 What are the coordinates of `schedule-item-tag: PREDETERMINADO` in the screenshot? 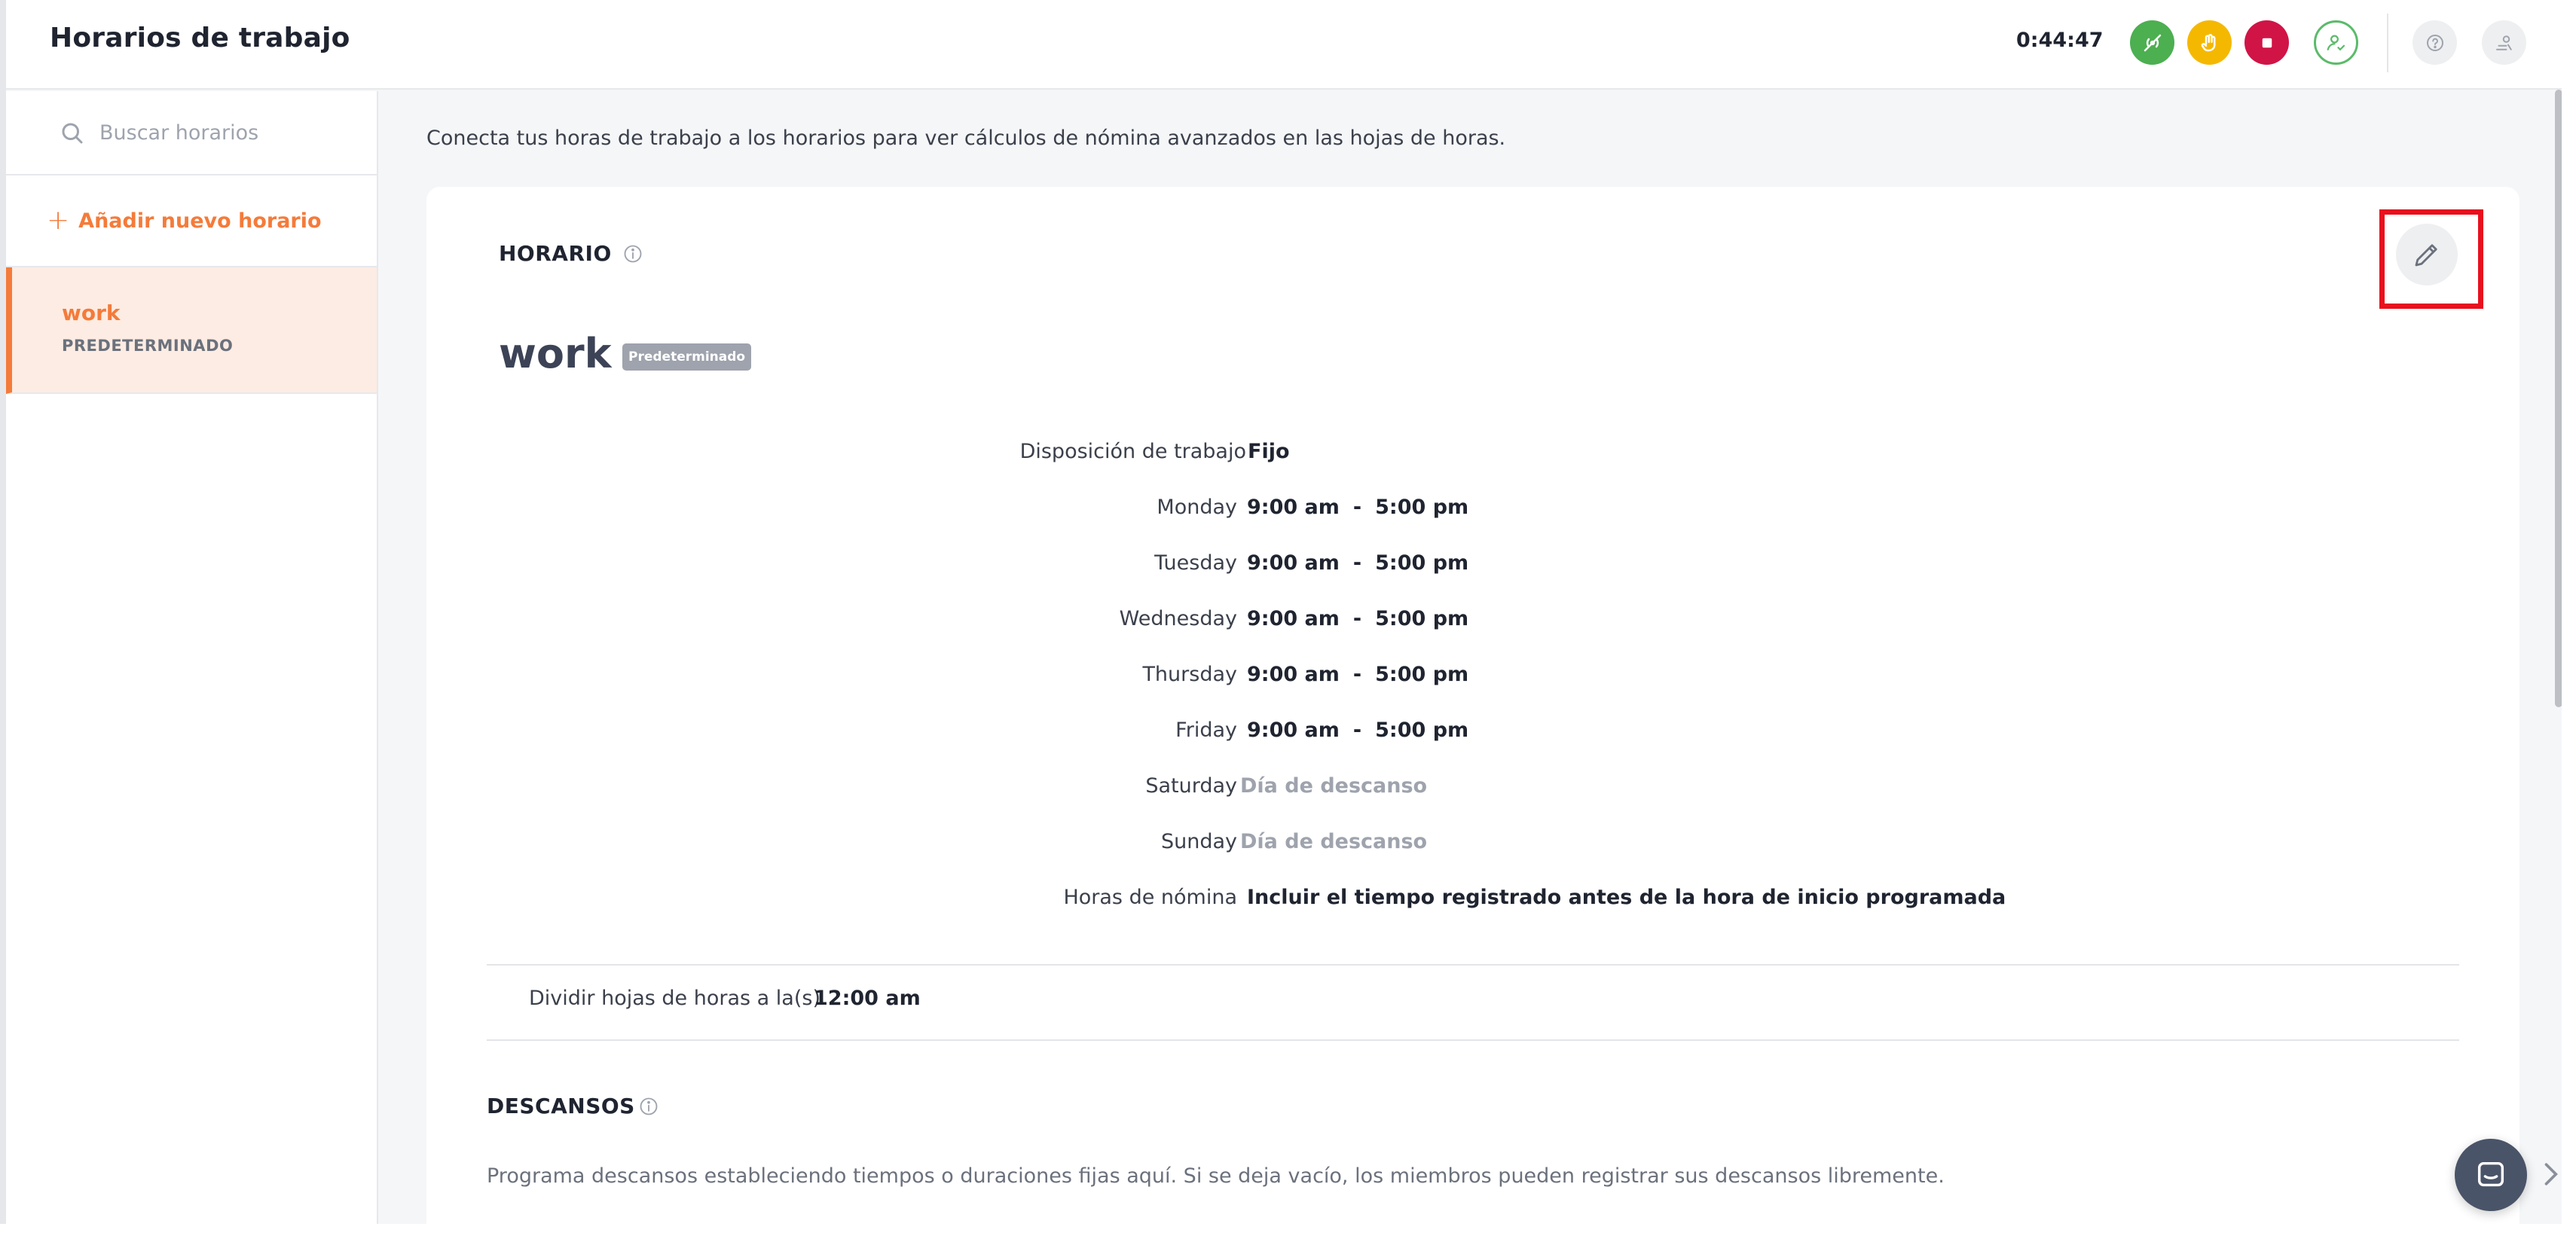 It's located at (148, 346).